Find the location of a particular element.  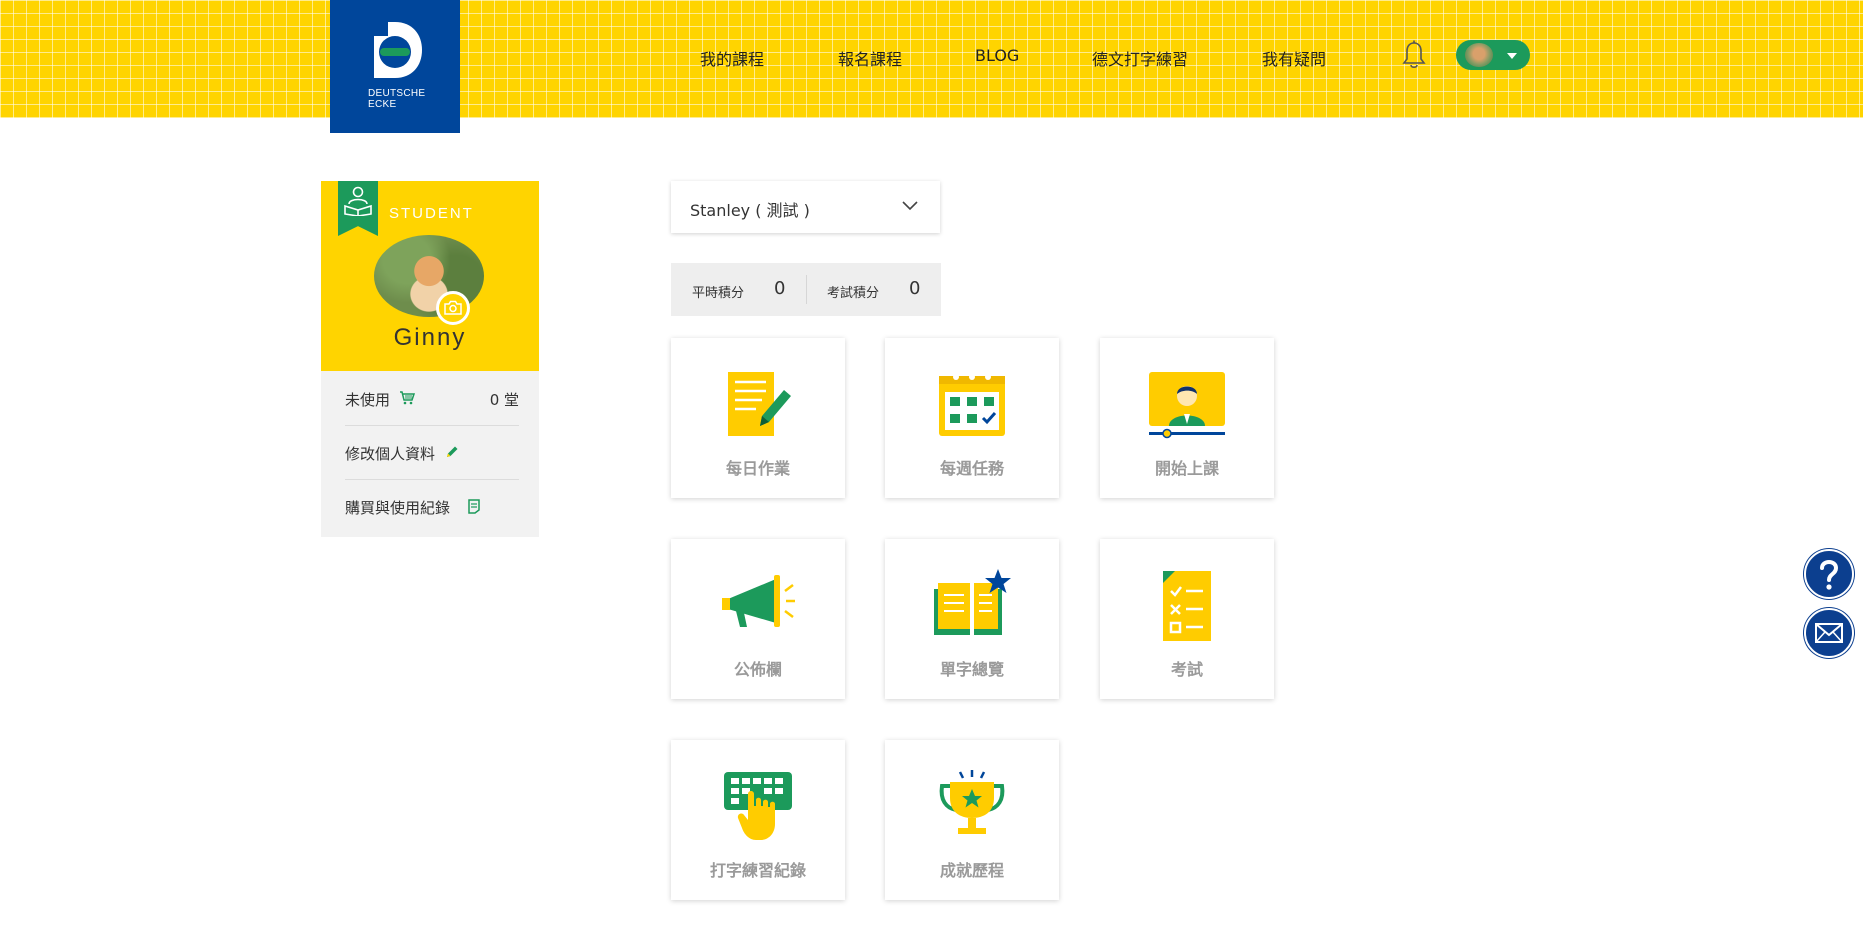

nav-german-typing: 德文打字練習 is located at coordinates (1140, 58).